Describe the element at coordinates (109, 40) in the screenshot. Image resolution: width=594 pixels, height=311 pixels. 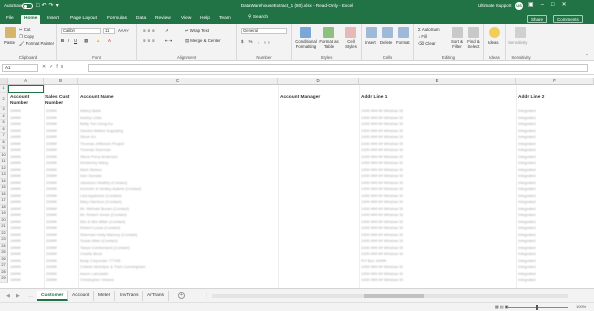
I see `font-color-icon: A` at that location.